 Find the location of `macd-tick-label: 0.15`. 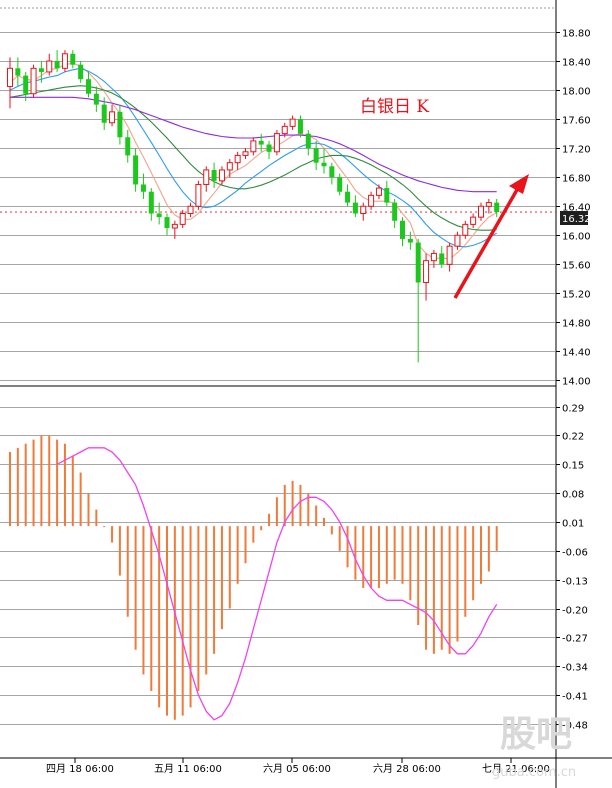

macd-tick-label: 0.15 is located at coordinates (573, 466).